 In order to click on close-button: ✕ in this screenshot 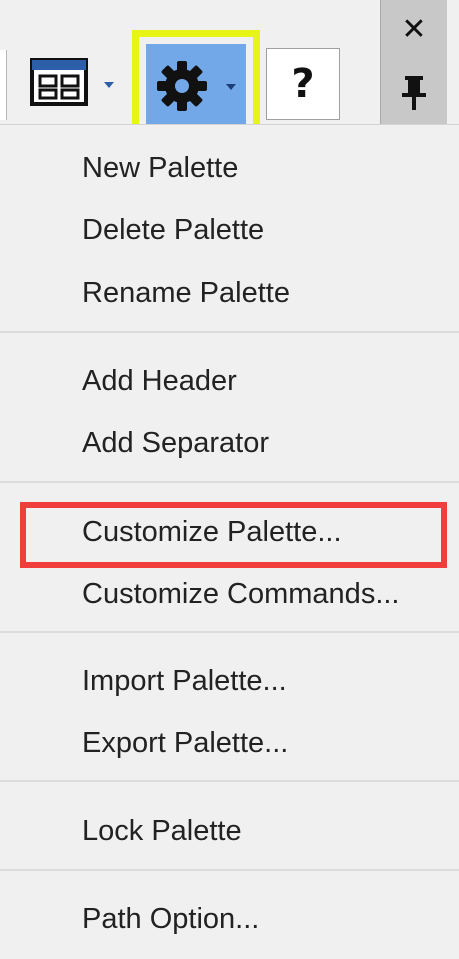, I will do `click(414, 29)`.